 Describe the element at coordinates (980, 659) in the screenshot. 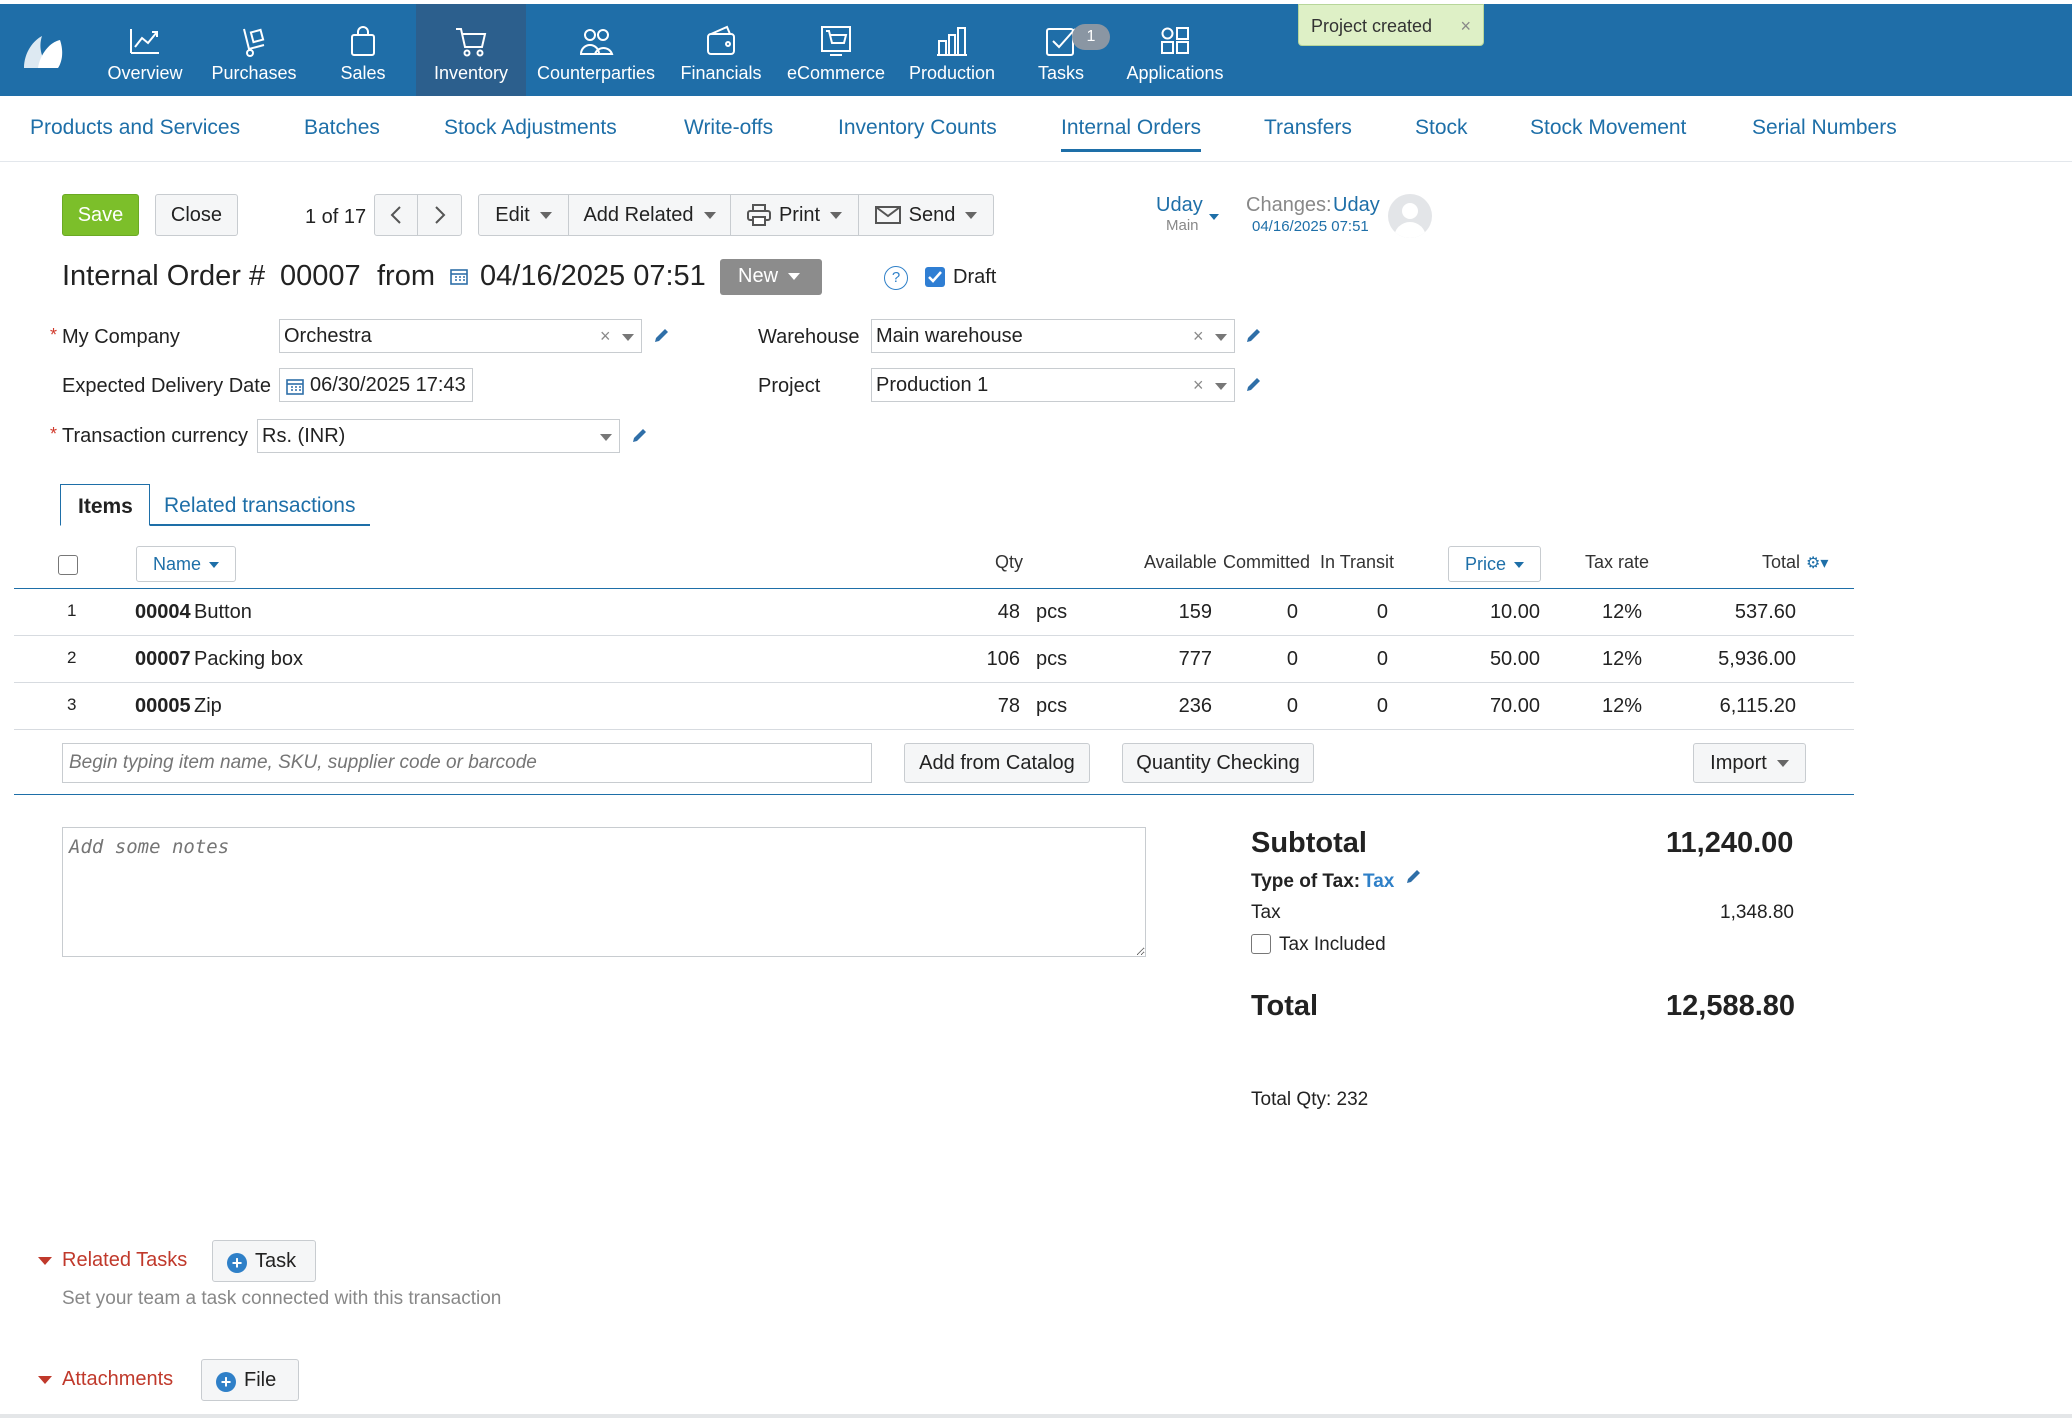

I see `item-qty: 106` at that location.